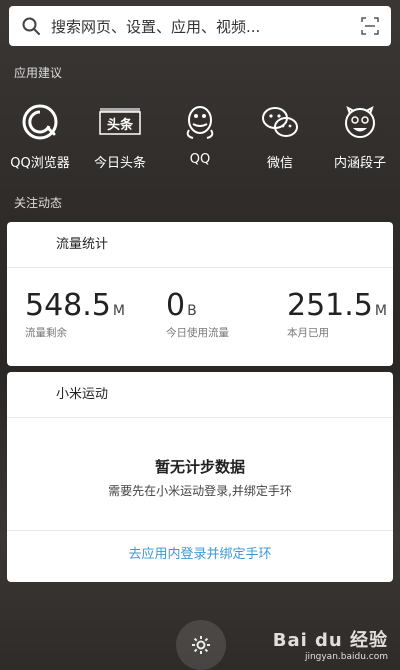  I want to click on scan-icon, so click(370, 26).